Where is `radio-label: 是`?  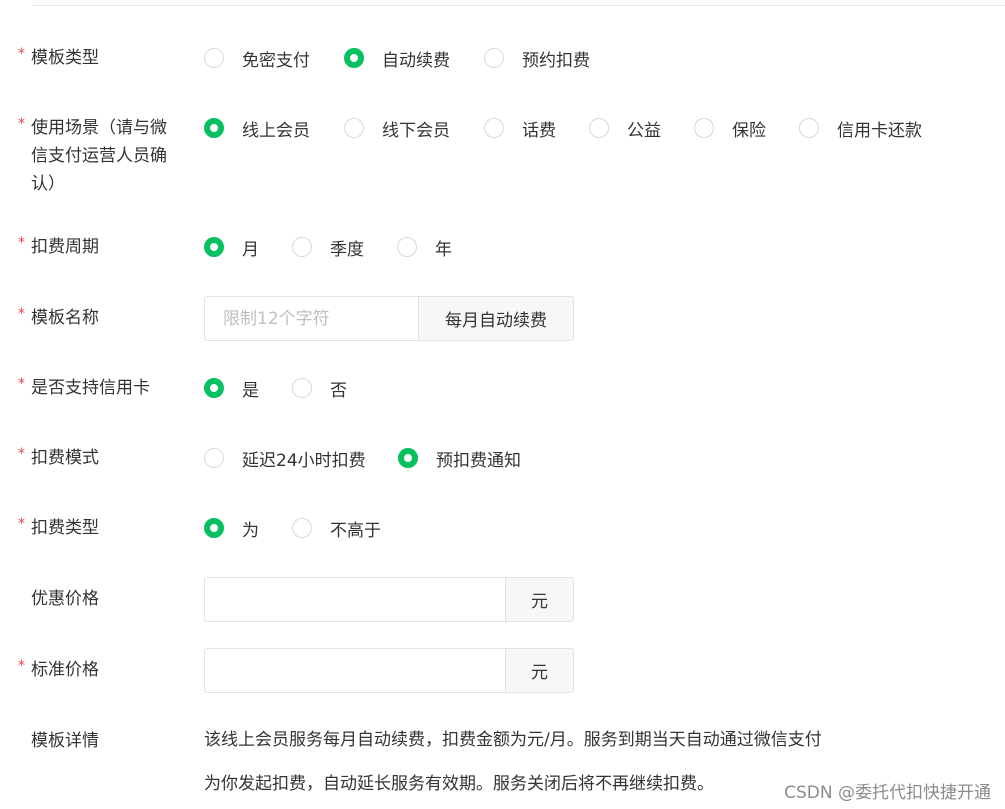
radio-label: 是 is located at coordinates (250, 390).